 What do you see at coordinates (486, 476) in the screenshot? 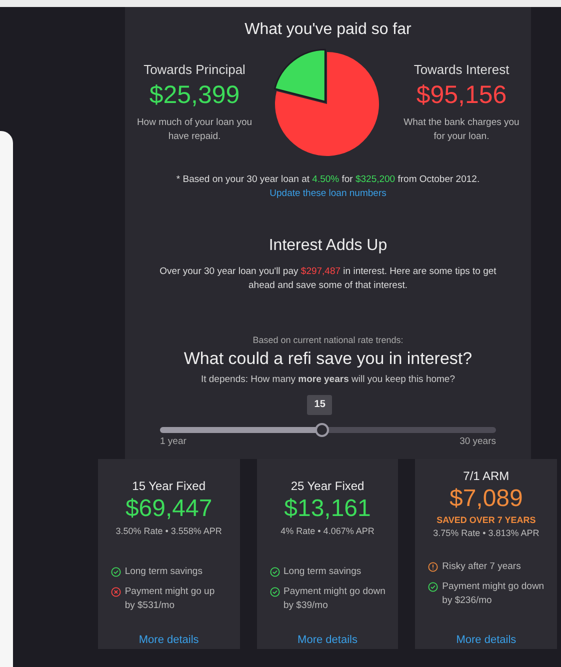
I see `card-title: 7/1 ARM` at bounding box center [486, 476].